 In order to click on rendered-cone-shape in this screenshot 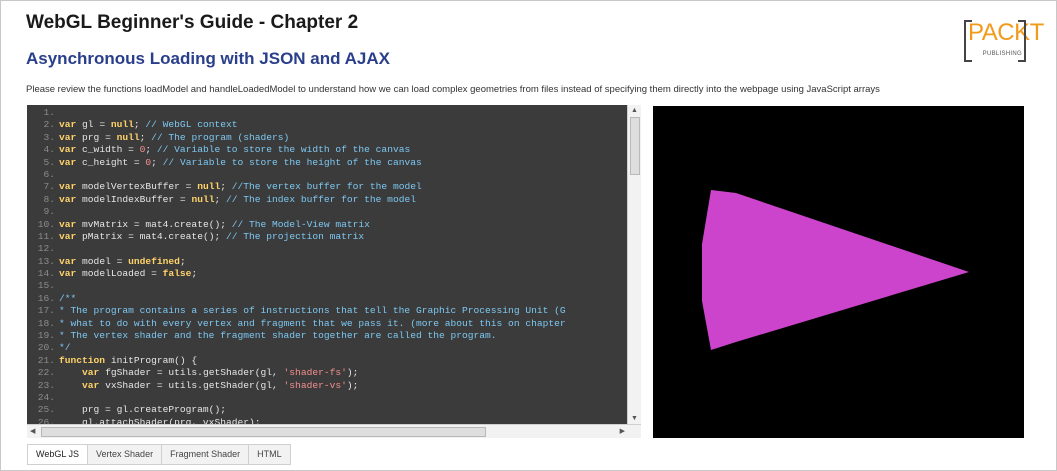, I will do `click(835, 270)`.